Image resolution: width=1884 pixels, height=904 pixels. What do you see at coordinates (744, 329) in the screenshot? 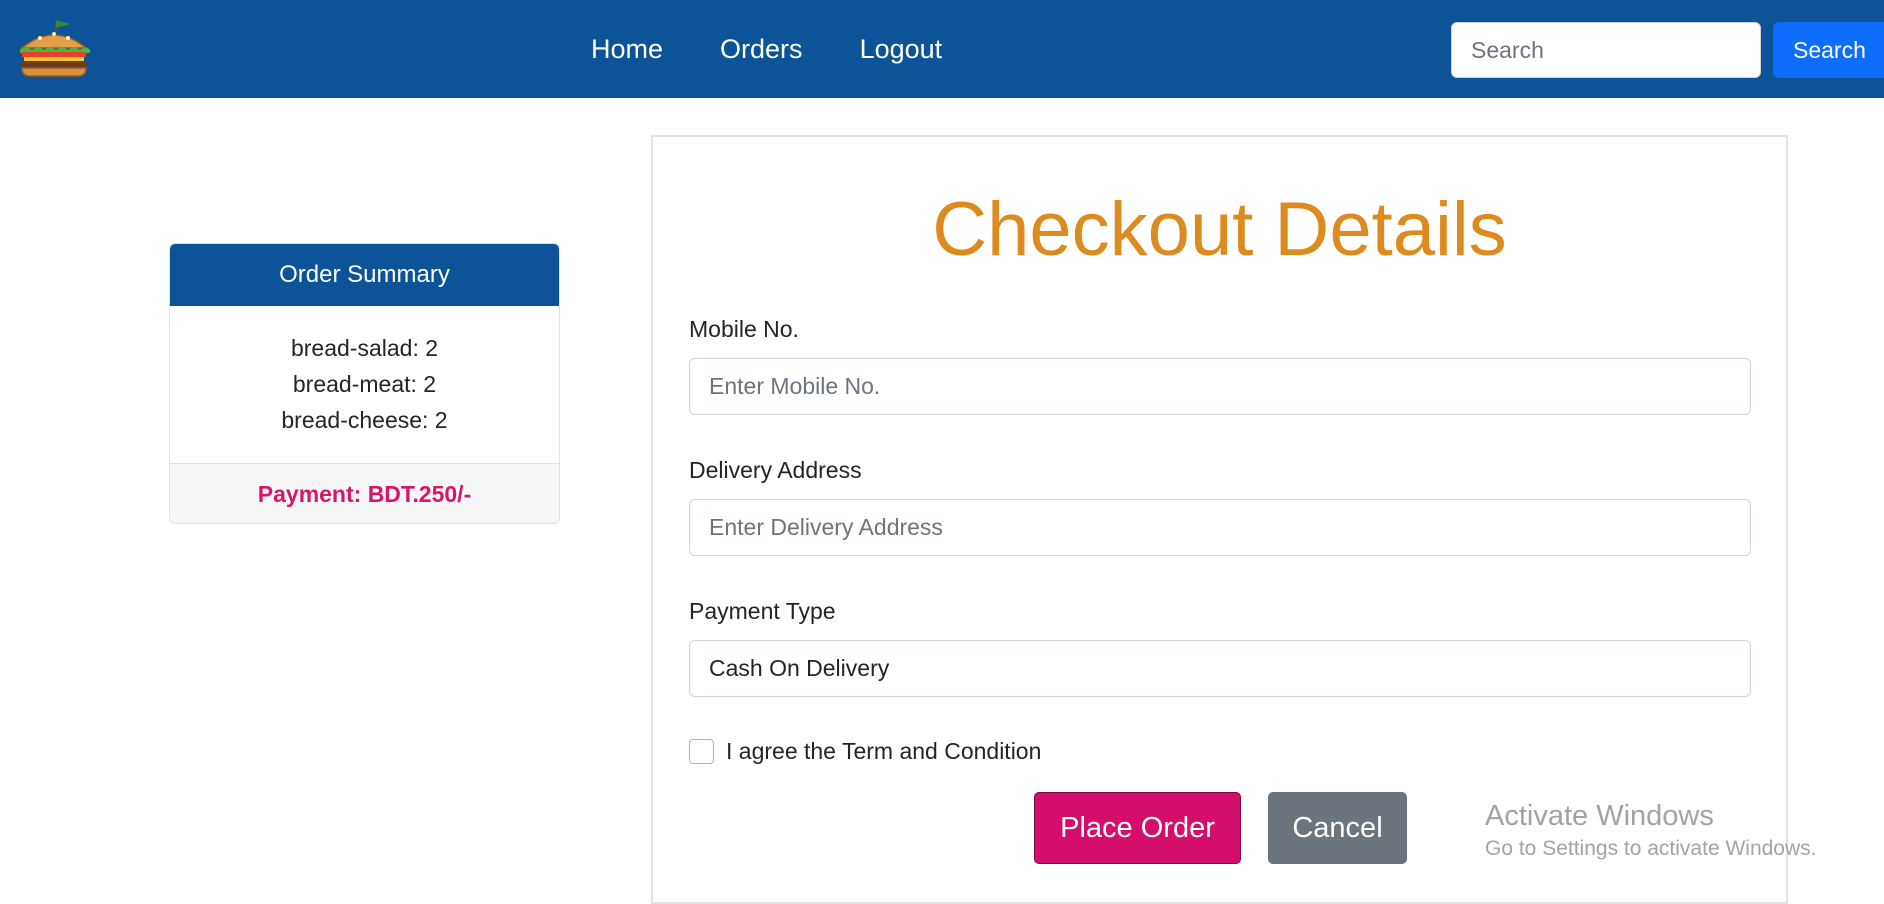
I see `mobile-label: Mobile No.` at bounding box center [744, 329].